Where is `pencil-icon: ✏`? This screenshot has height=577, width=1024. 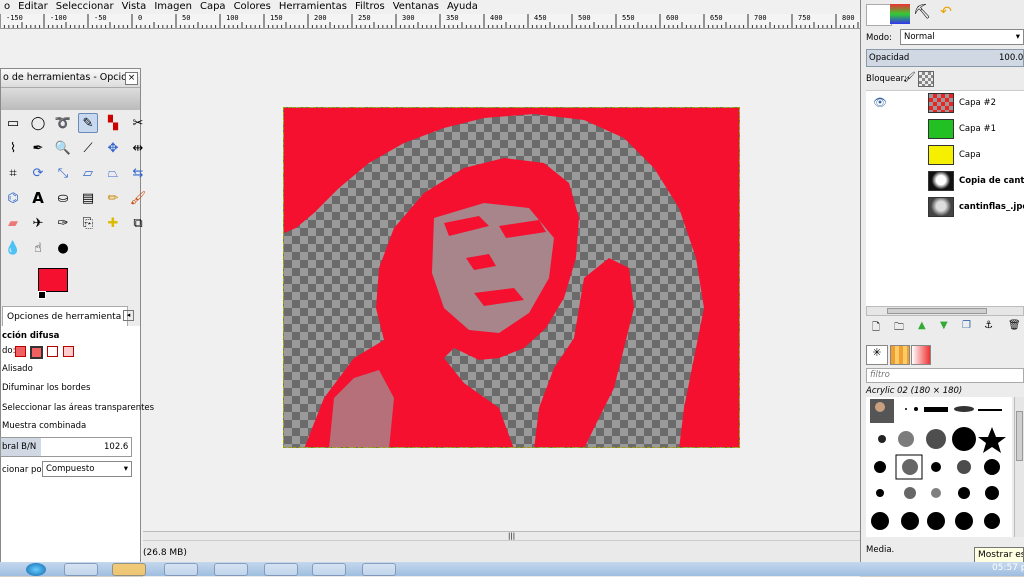 pencil-icon: ✏ is located at coordinates (113, 198).